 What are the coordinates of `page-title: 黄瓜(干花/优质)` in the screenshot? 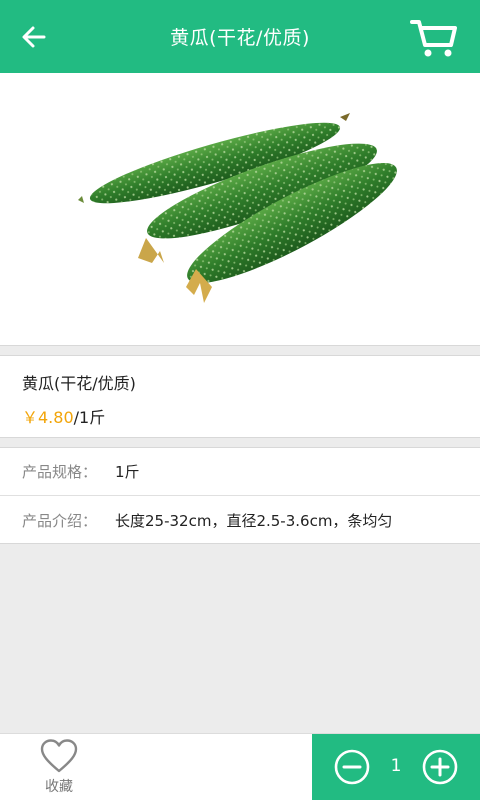 It's located at (240, 38).